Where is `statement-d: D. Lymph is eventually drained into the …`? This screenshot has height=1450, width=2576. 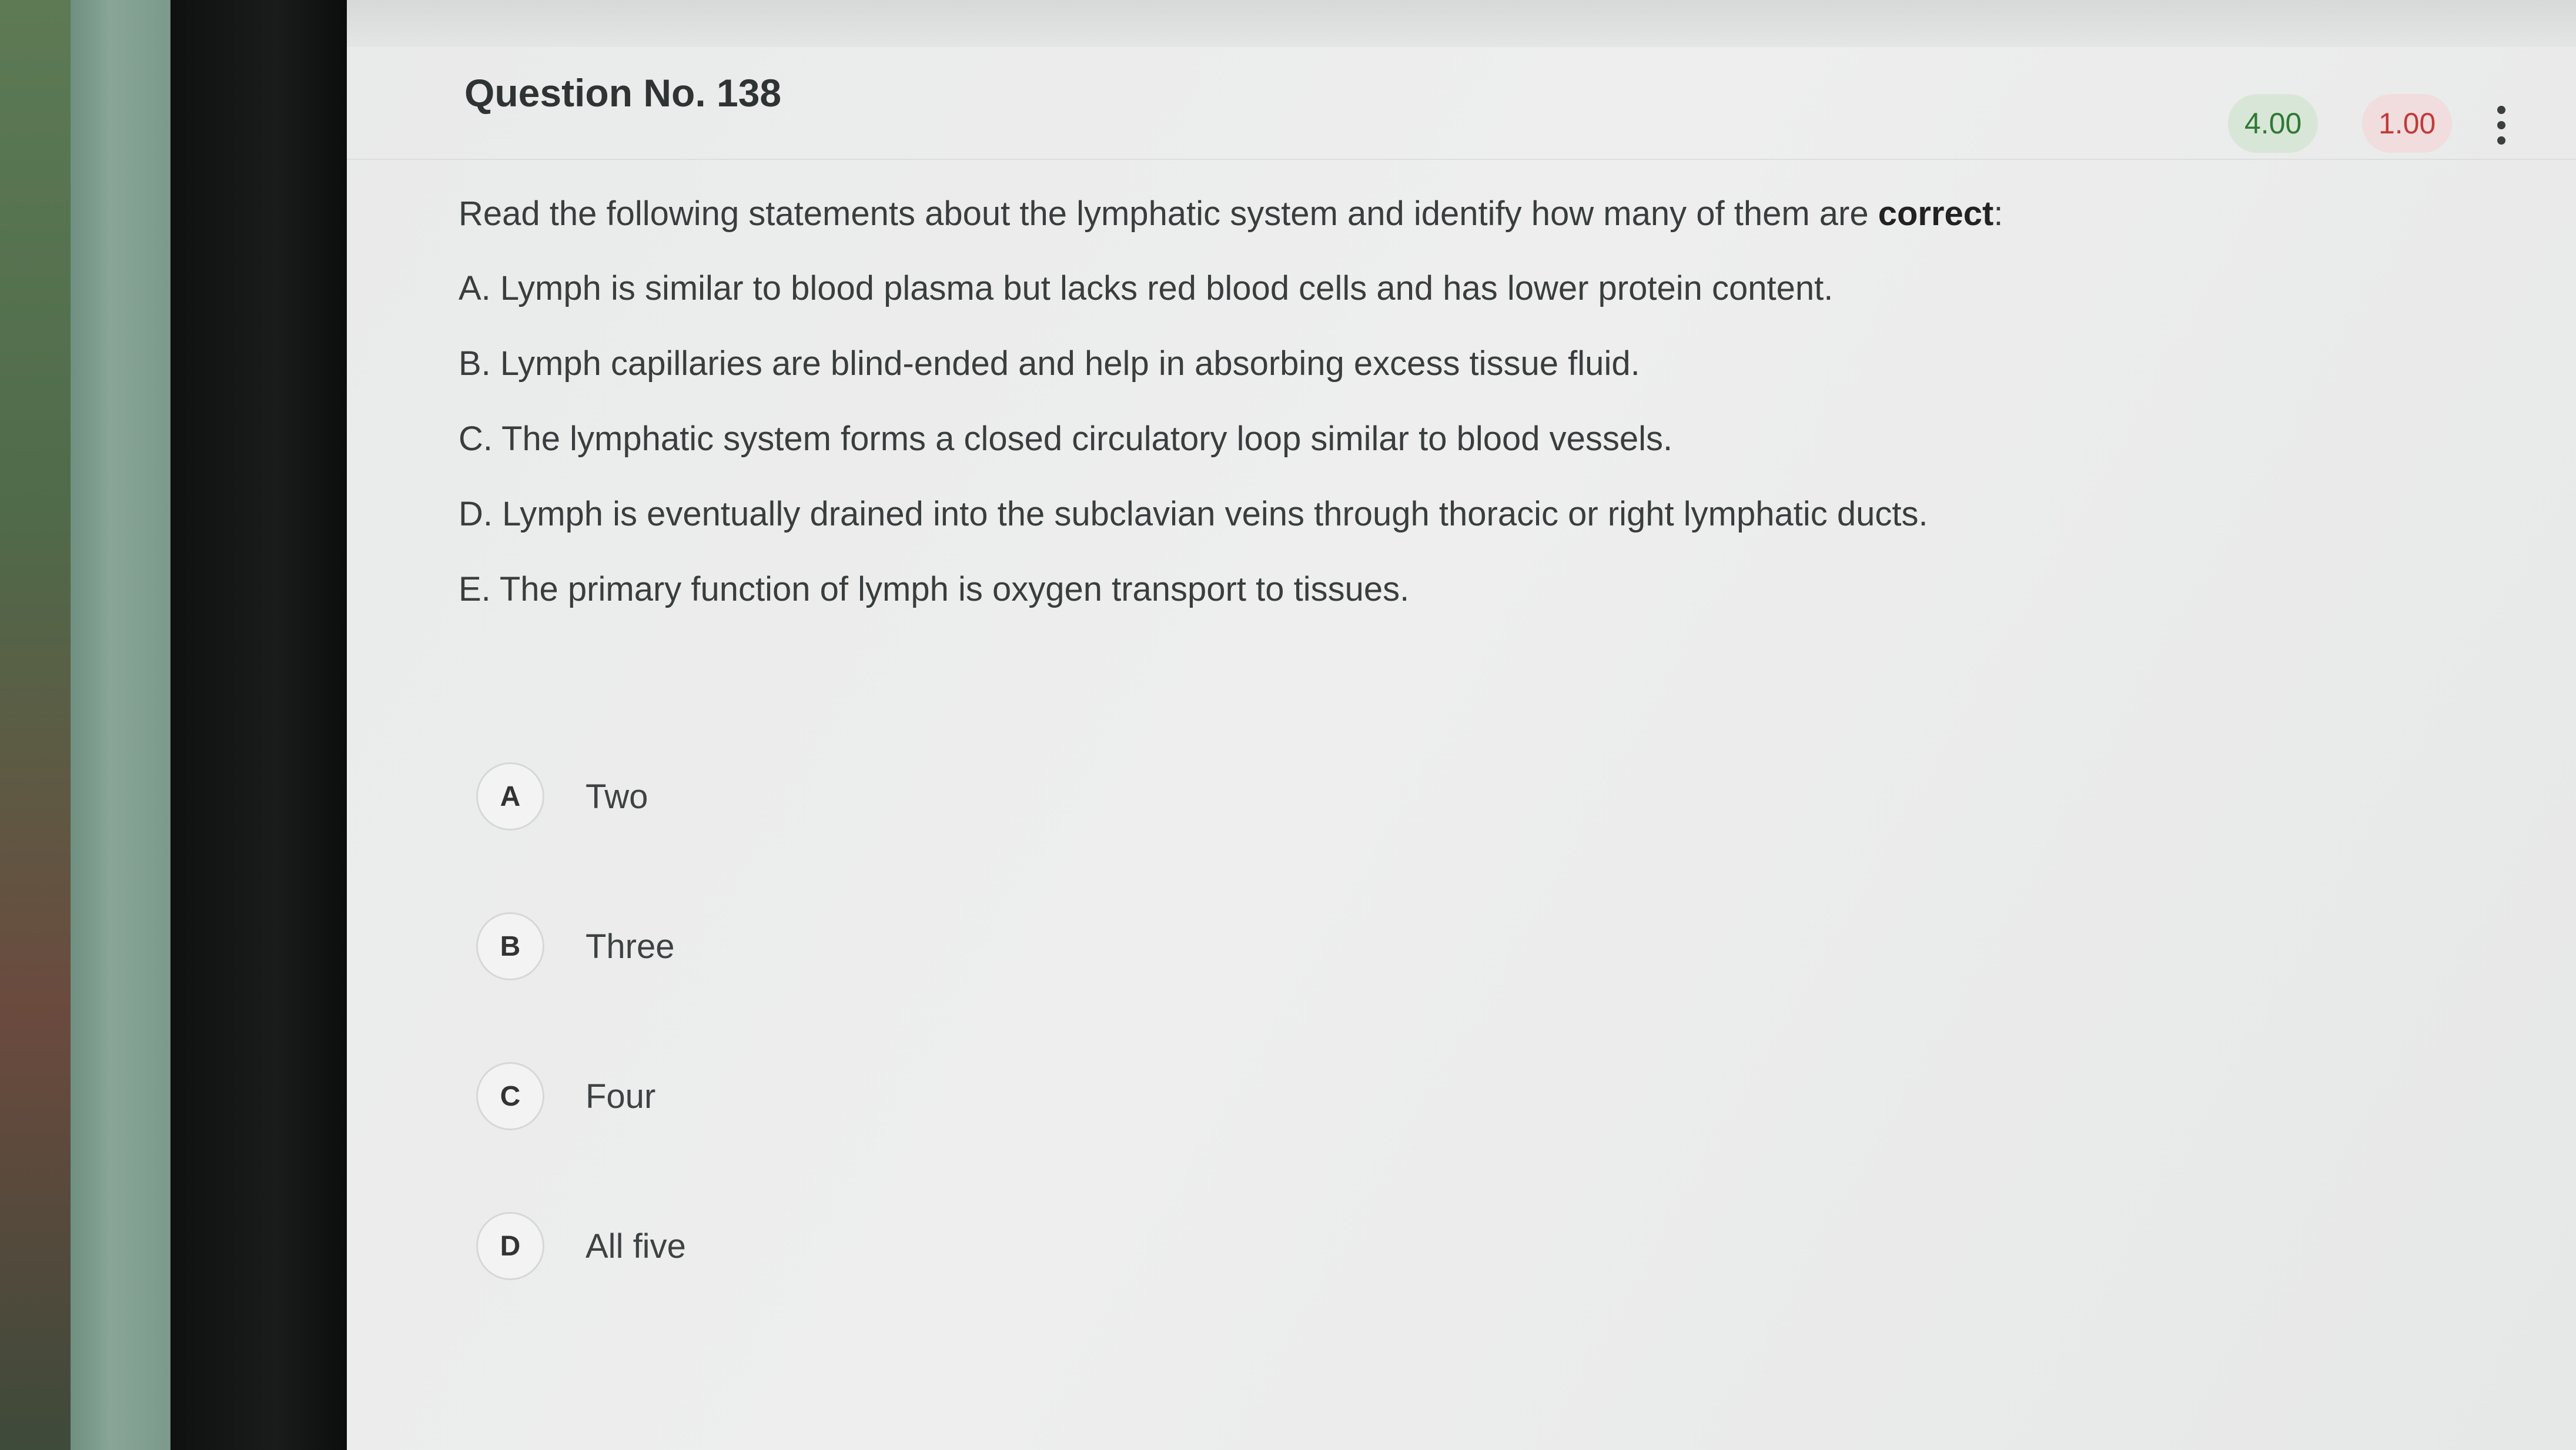
statement-d: D. Lymph is eventually drained into the … is located at coordinates (1193, 514).